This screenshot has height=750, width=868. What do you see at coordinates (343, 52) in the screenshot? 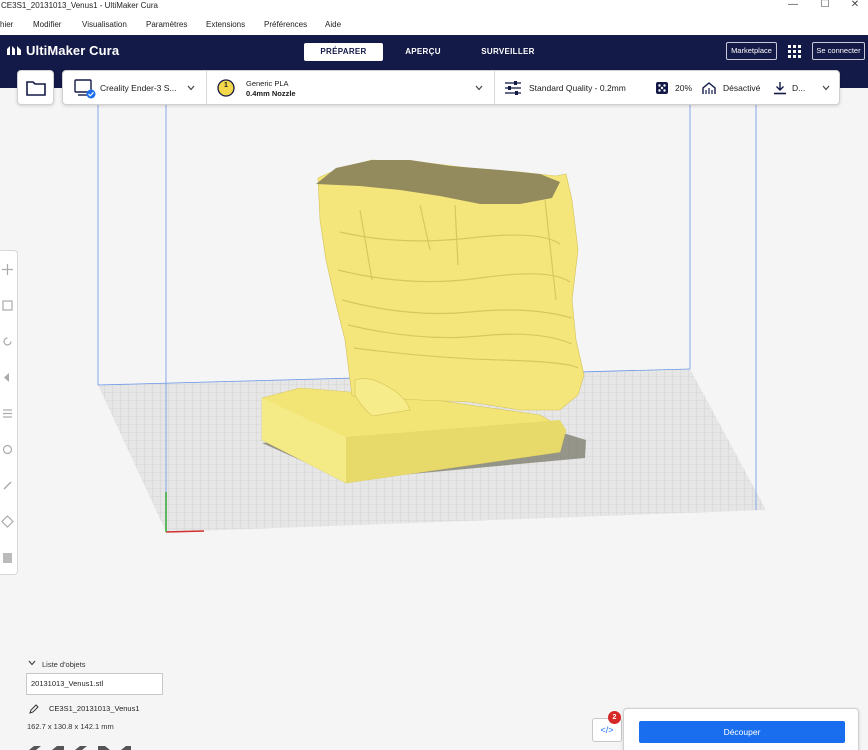
I see `stage-prepare: PRÉPARER` at bounding box center [343, 52].